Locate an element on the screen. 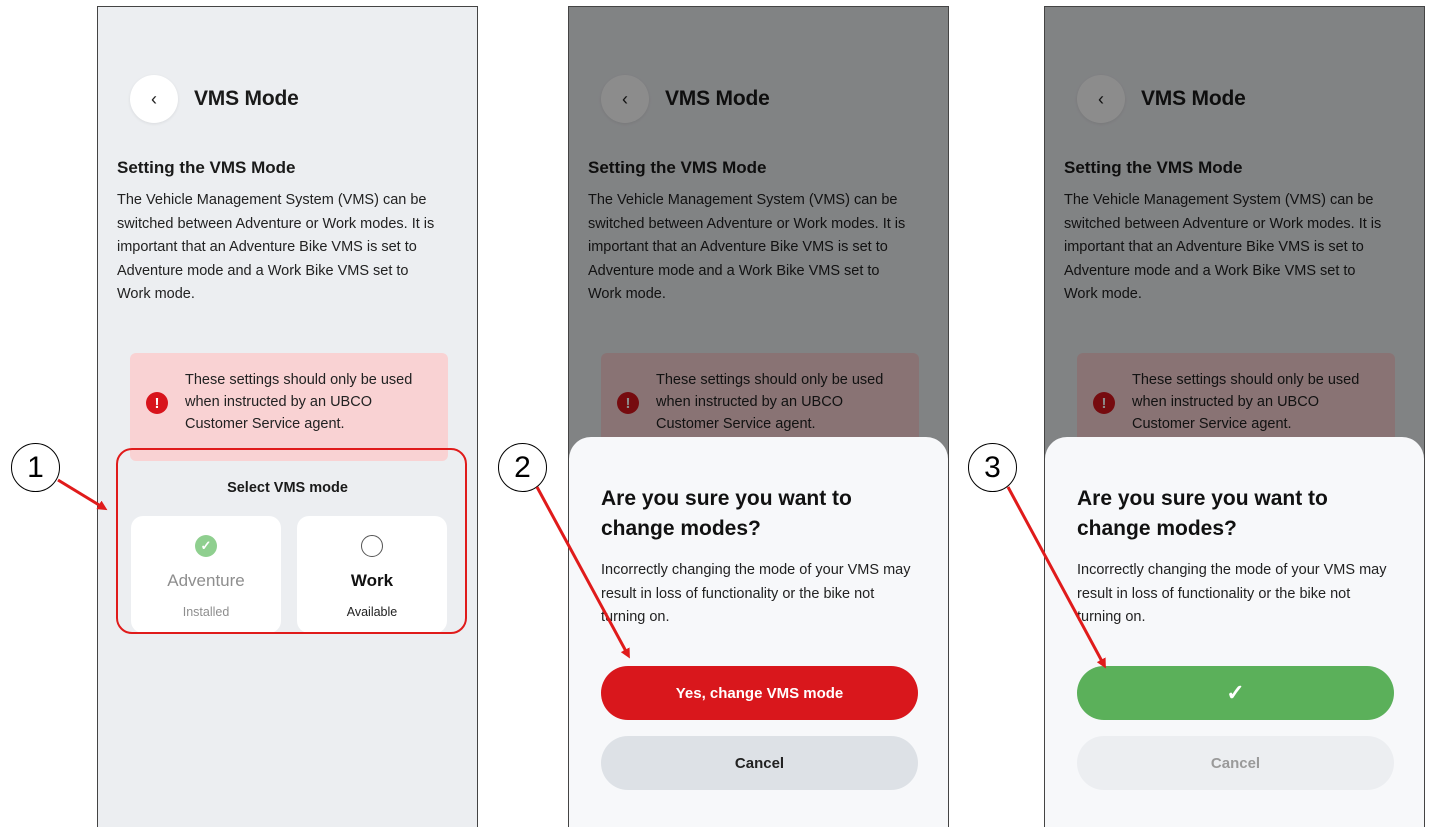 Image resolution: width=1431 pixels, height=827 pixels. step-2-marker: 2 is located at coordinates (522, 467).